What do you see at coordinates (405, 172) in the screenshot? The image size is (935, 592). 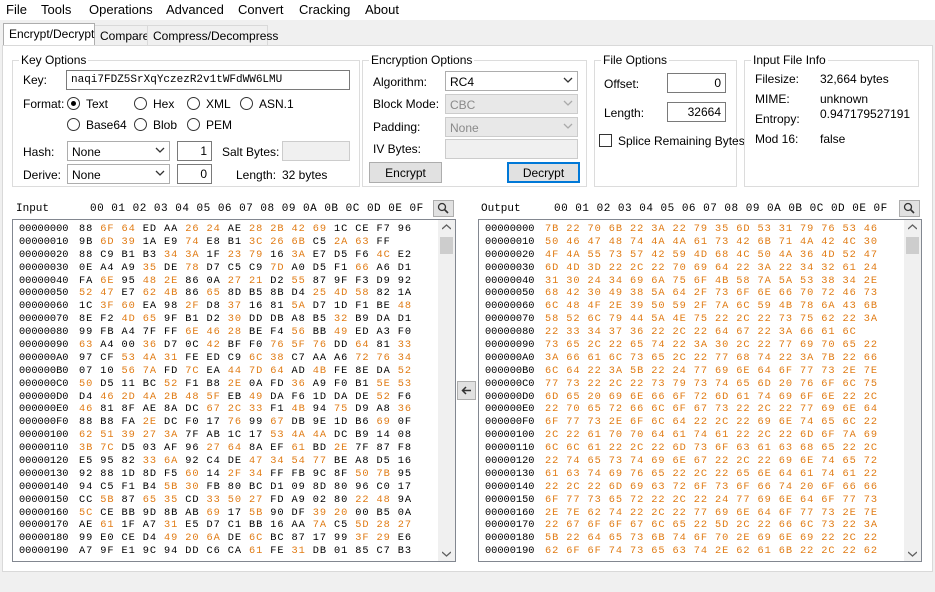 I see `encrypt-button: Encrypt` at bounding box center [405, 172].